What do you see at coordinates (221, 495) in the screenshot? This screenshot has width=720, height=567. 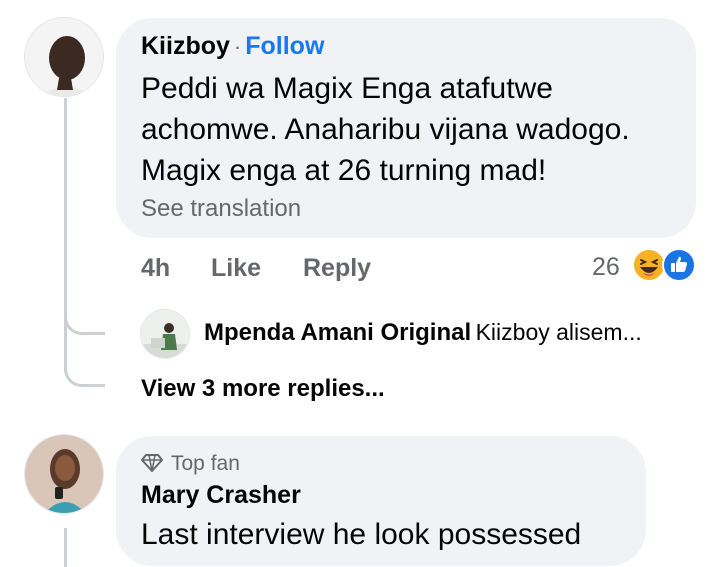 I see `comment-author-second: Mary Crasher` at bounding box center [221, 495].